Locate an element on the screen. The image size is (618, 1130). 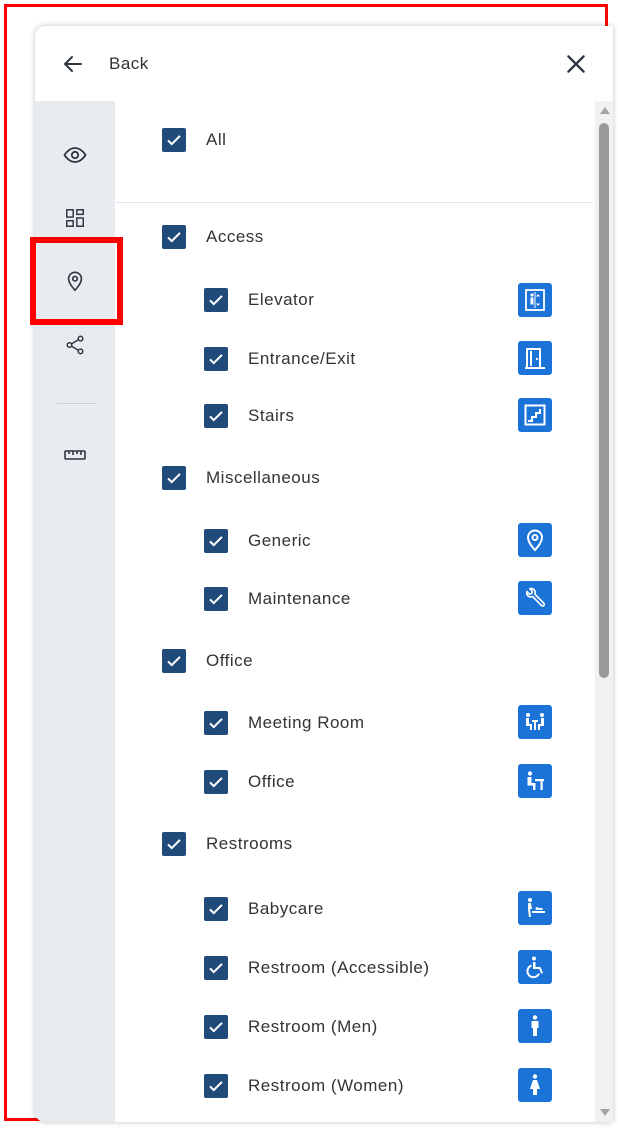
filter-entrance-row: Entrance/Exit is located at coordinates (280, 359).